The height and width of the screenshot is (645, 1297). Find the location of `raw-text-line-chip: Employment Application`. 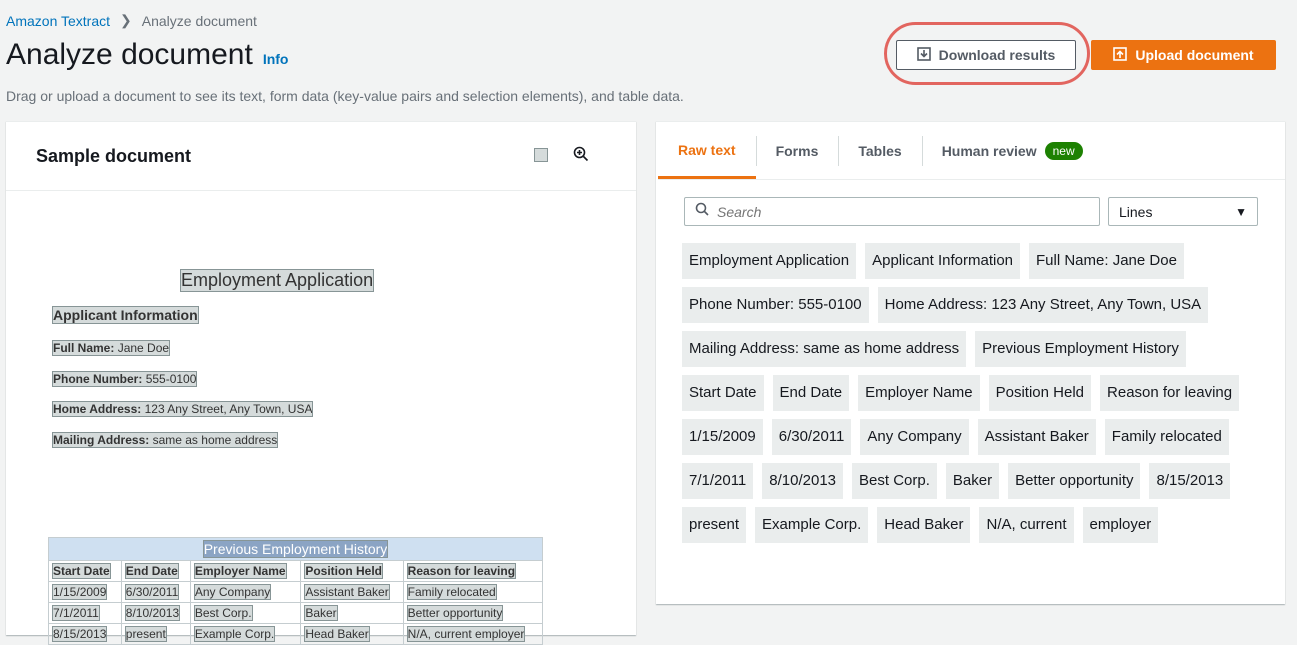

raw-text-line-chip: Employment Application is located at coordinates (769, 261).